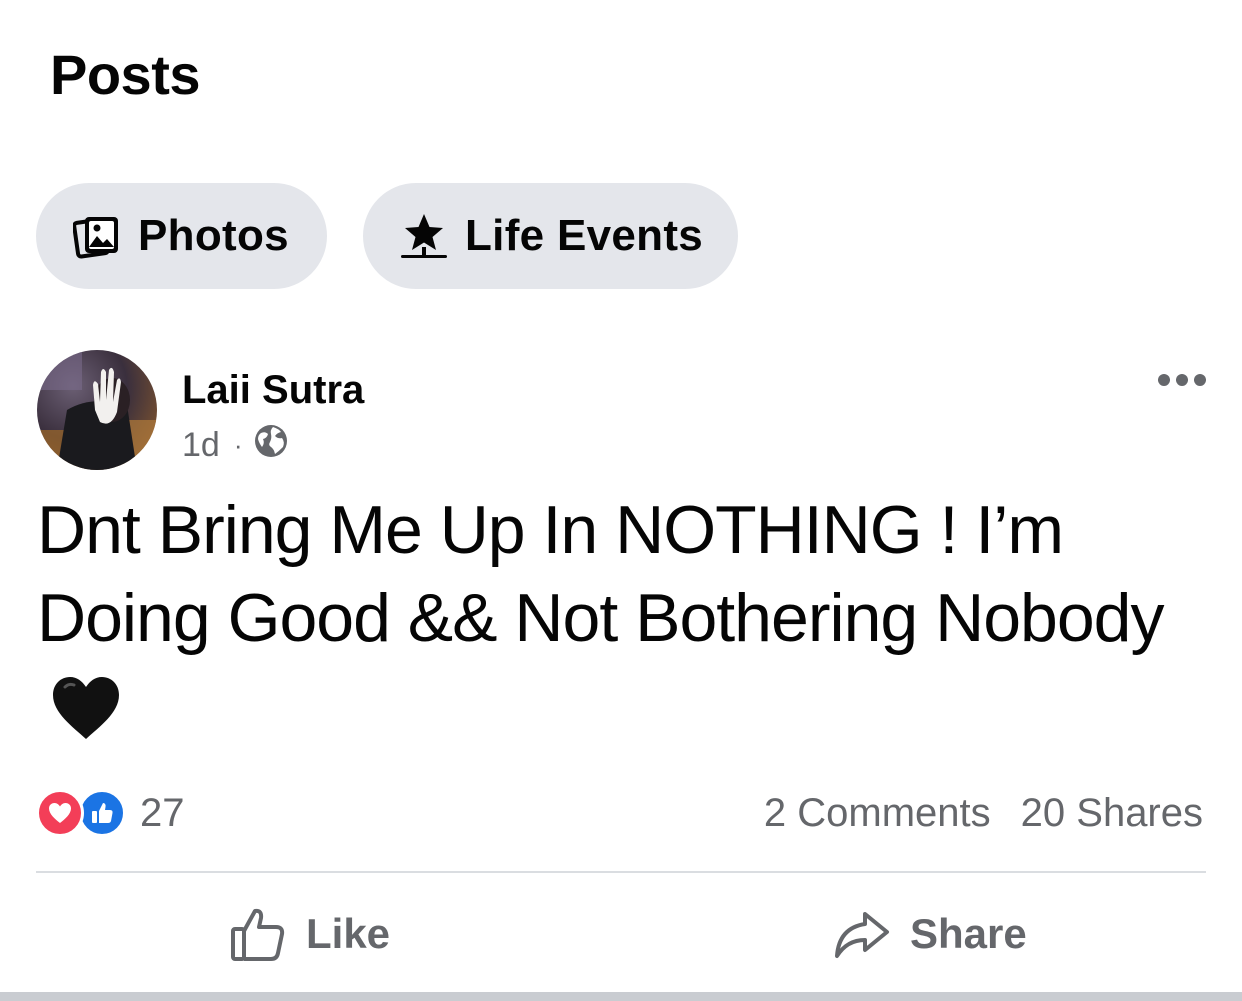 The height and width of the screenshot is (1001, 1242). I want to click on post-meta: 1d ·, so click(235, 445).